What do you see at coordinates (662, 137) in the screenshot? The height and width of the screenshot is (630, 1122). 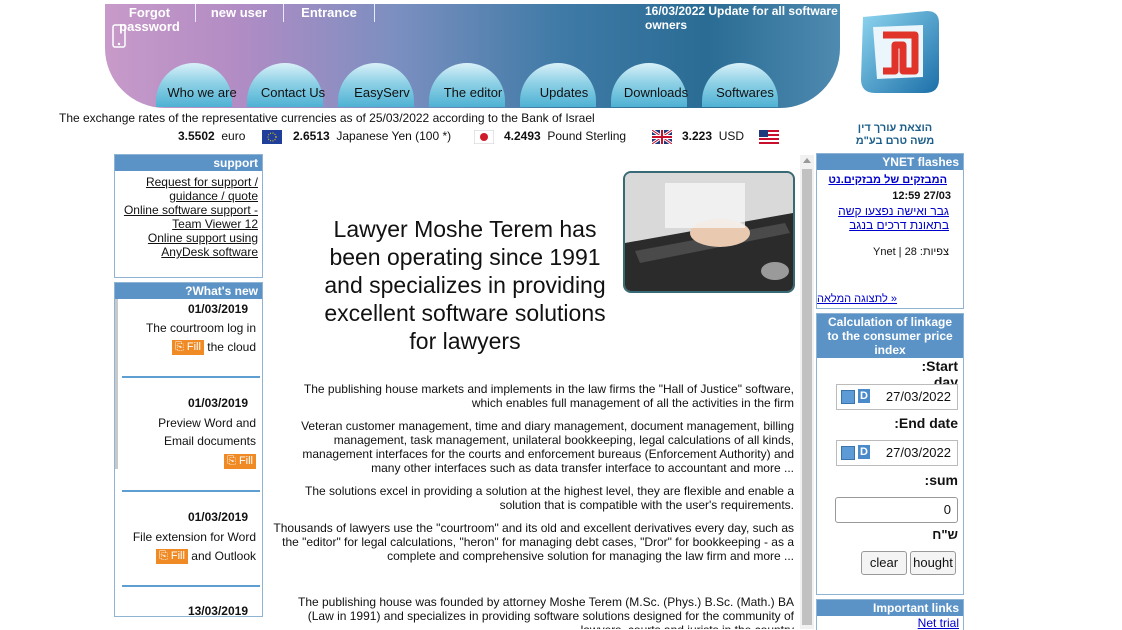 I see `uk-flag-icon` at bounding box center [662, 137].